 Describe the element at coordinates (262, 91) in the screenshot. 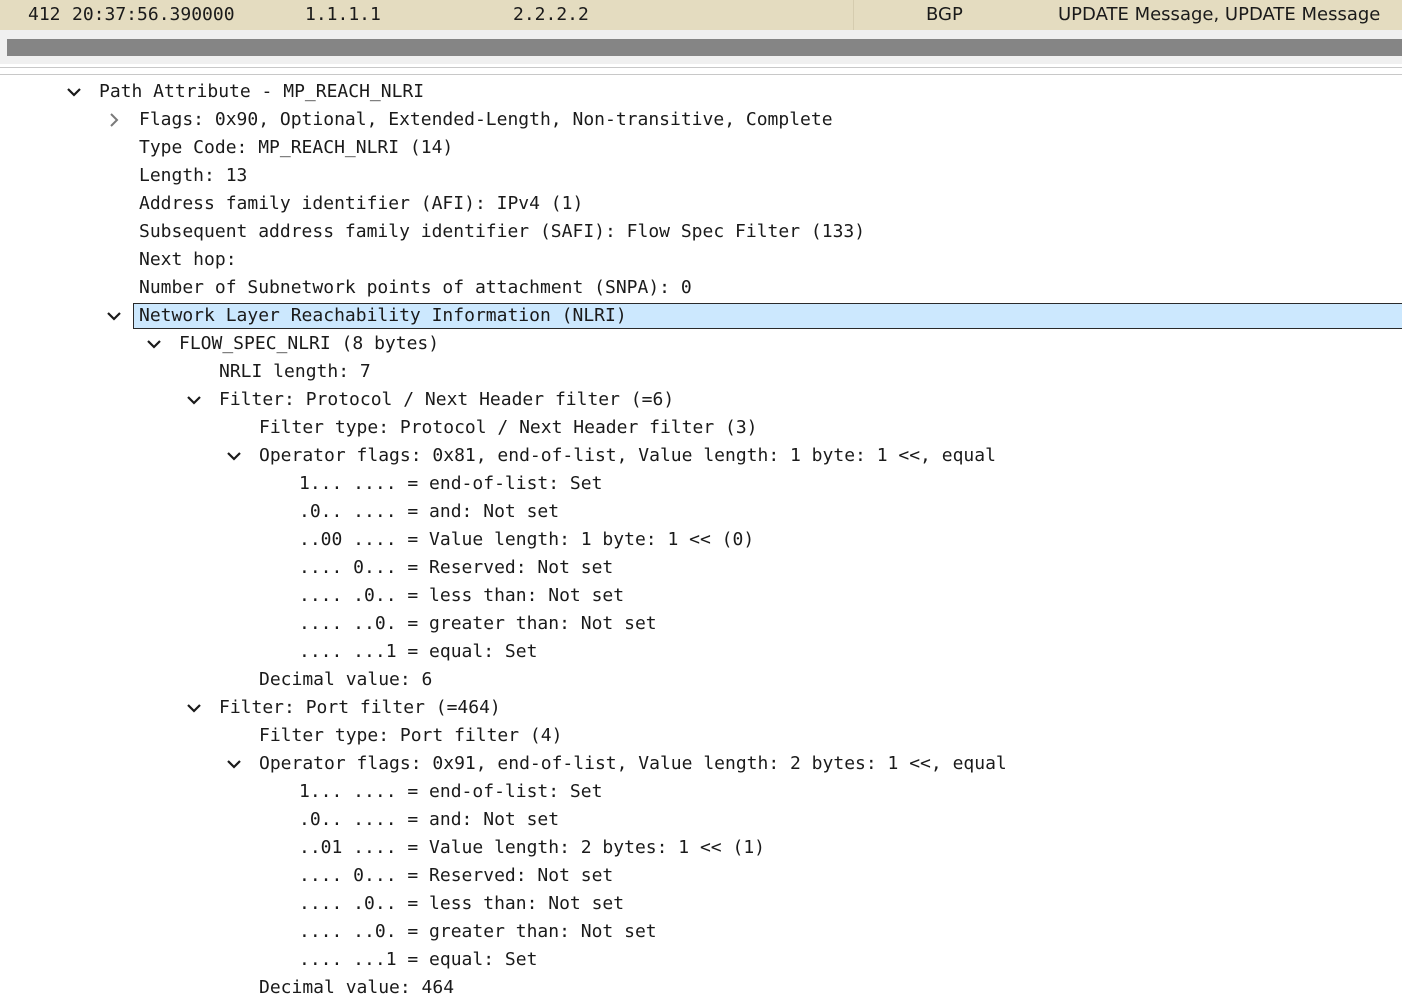

I see `tree-row-label: Path Attribute - MP_REACH_NLRI` at that location.